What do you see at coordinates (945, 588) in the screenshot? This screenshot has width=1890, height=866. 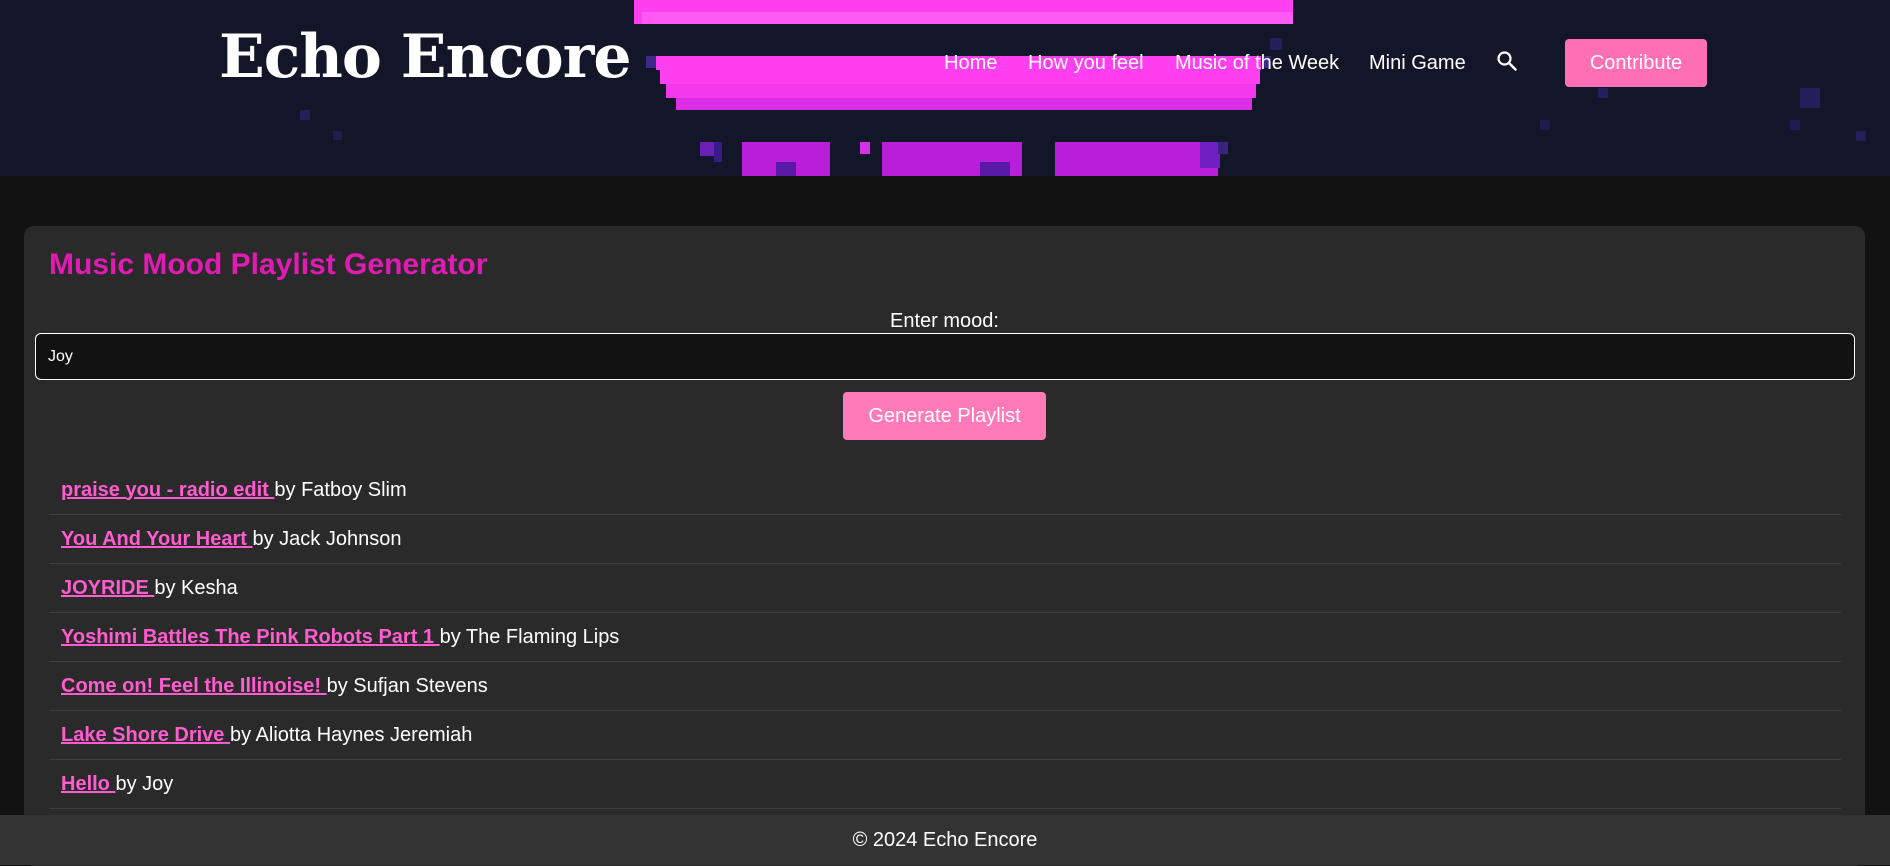 I see `list-item: JOYRIDE by Kesha` at bounding box center [945, 588].